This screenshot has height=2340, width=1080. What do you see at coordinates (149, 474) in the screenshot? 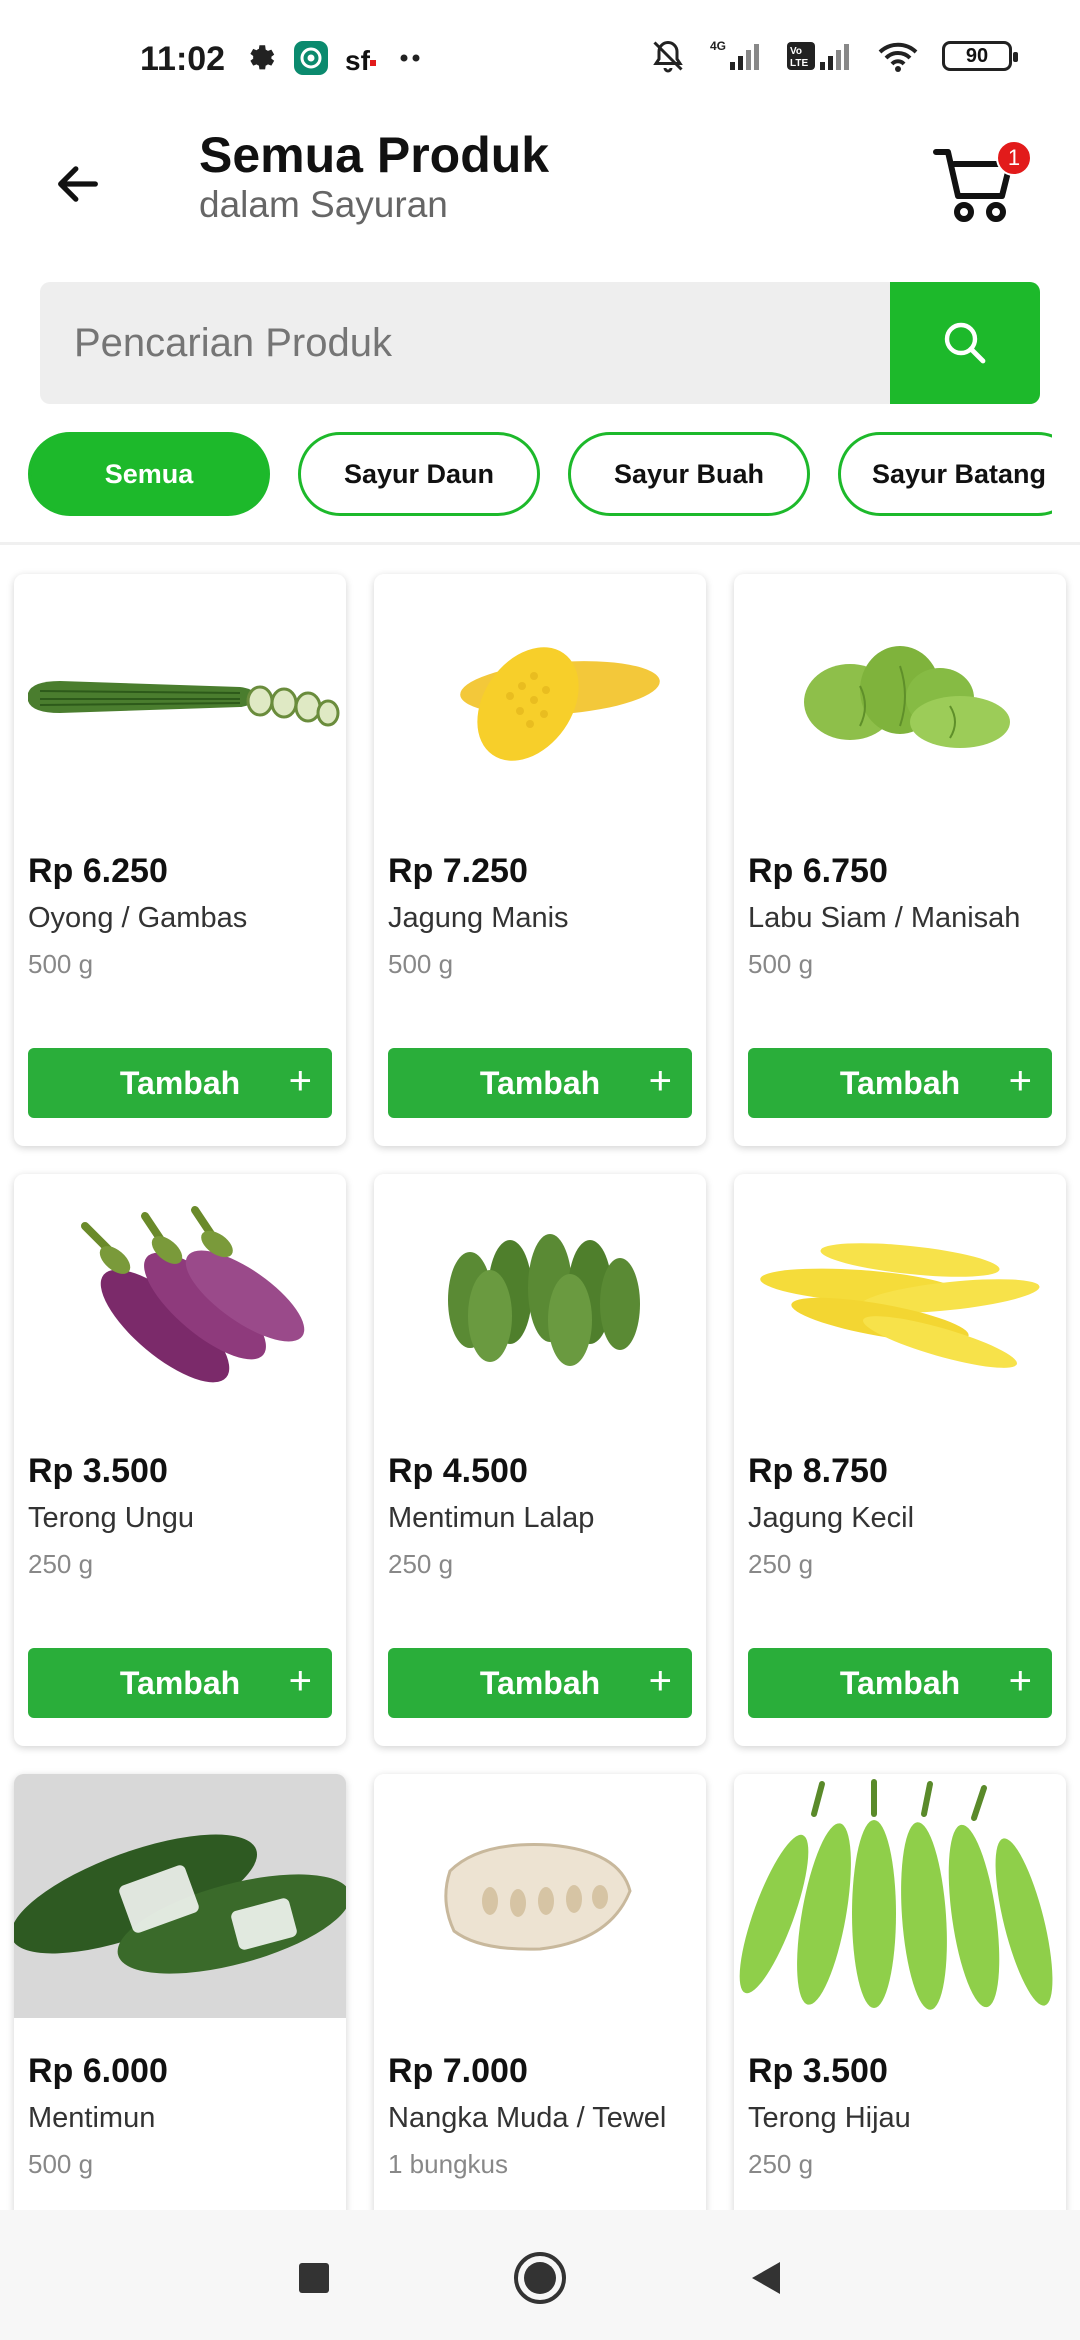
I see `chip-semua: Semua` at bounding box center [149, 474].